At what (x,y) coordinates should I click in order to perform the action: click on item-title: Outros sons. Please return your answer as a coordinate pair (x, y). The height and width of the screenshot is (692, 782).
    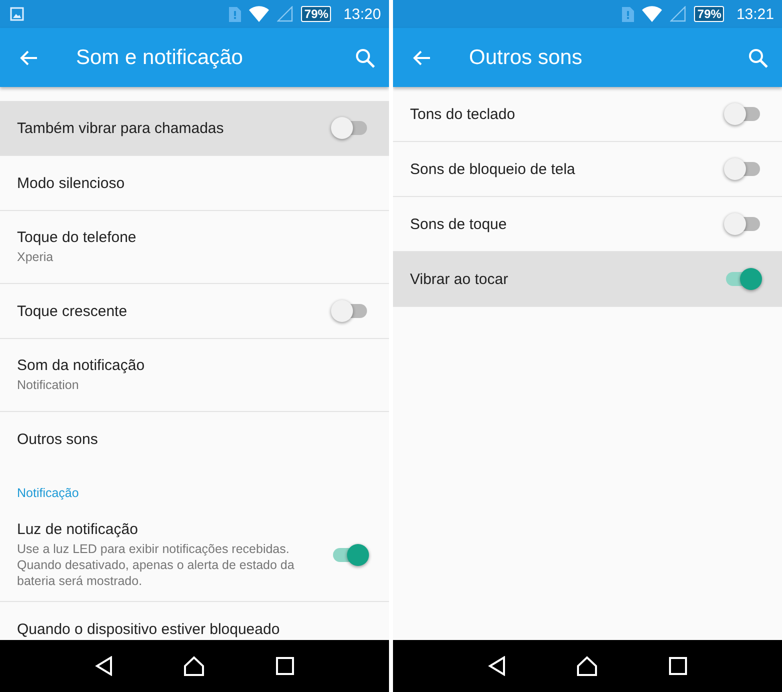
    Looking at the image, I should click on (58, 439).